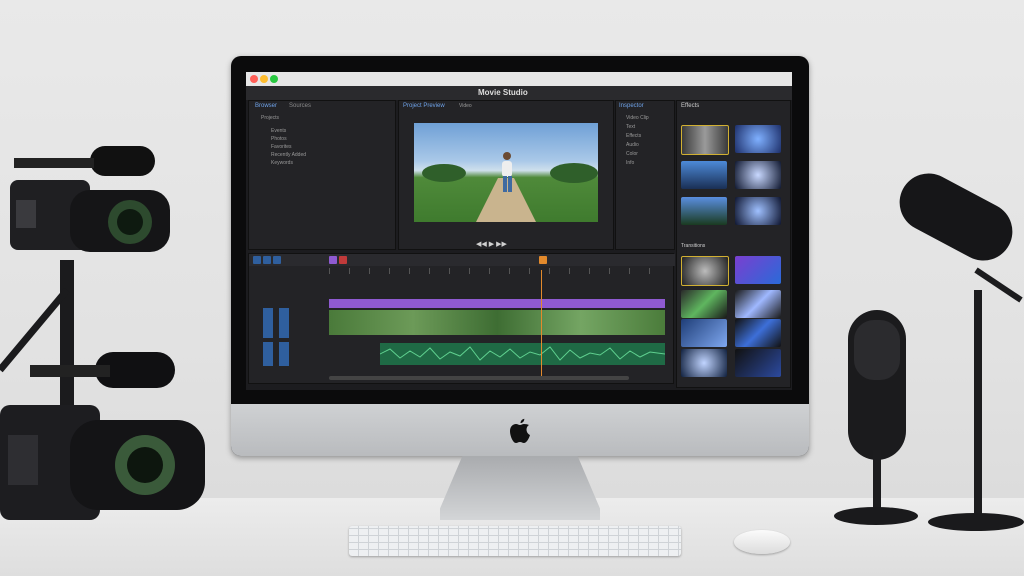 The width and height of the screenshot is (1024, 576). What do you see at coordinates (733, 244) in the screenshot?
I see `effects-panel: Effects Transitions` at bounding box center [733, 244].